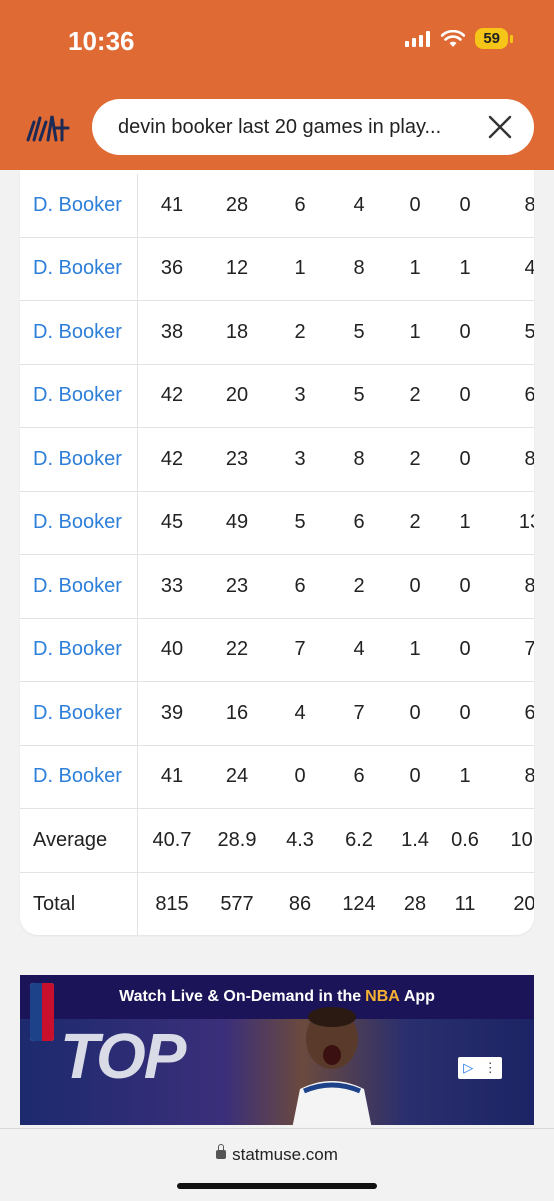 The width and height of the screenshot is (554, 1201). Describe the element at coordinates (526, 522) in the screenshot. I see `stat-cell: 13` at that location.